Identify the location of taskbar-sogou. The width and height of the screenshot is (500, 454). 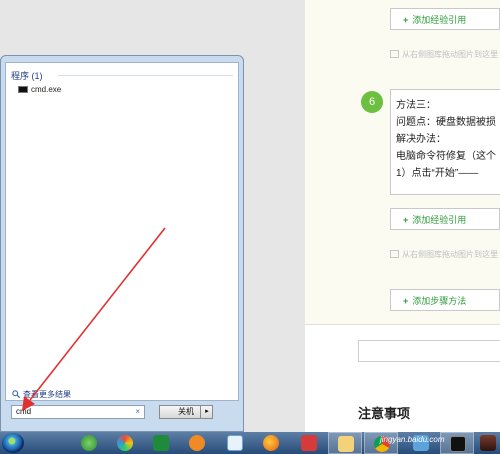
(197, 443).